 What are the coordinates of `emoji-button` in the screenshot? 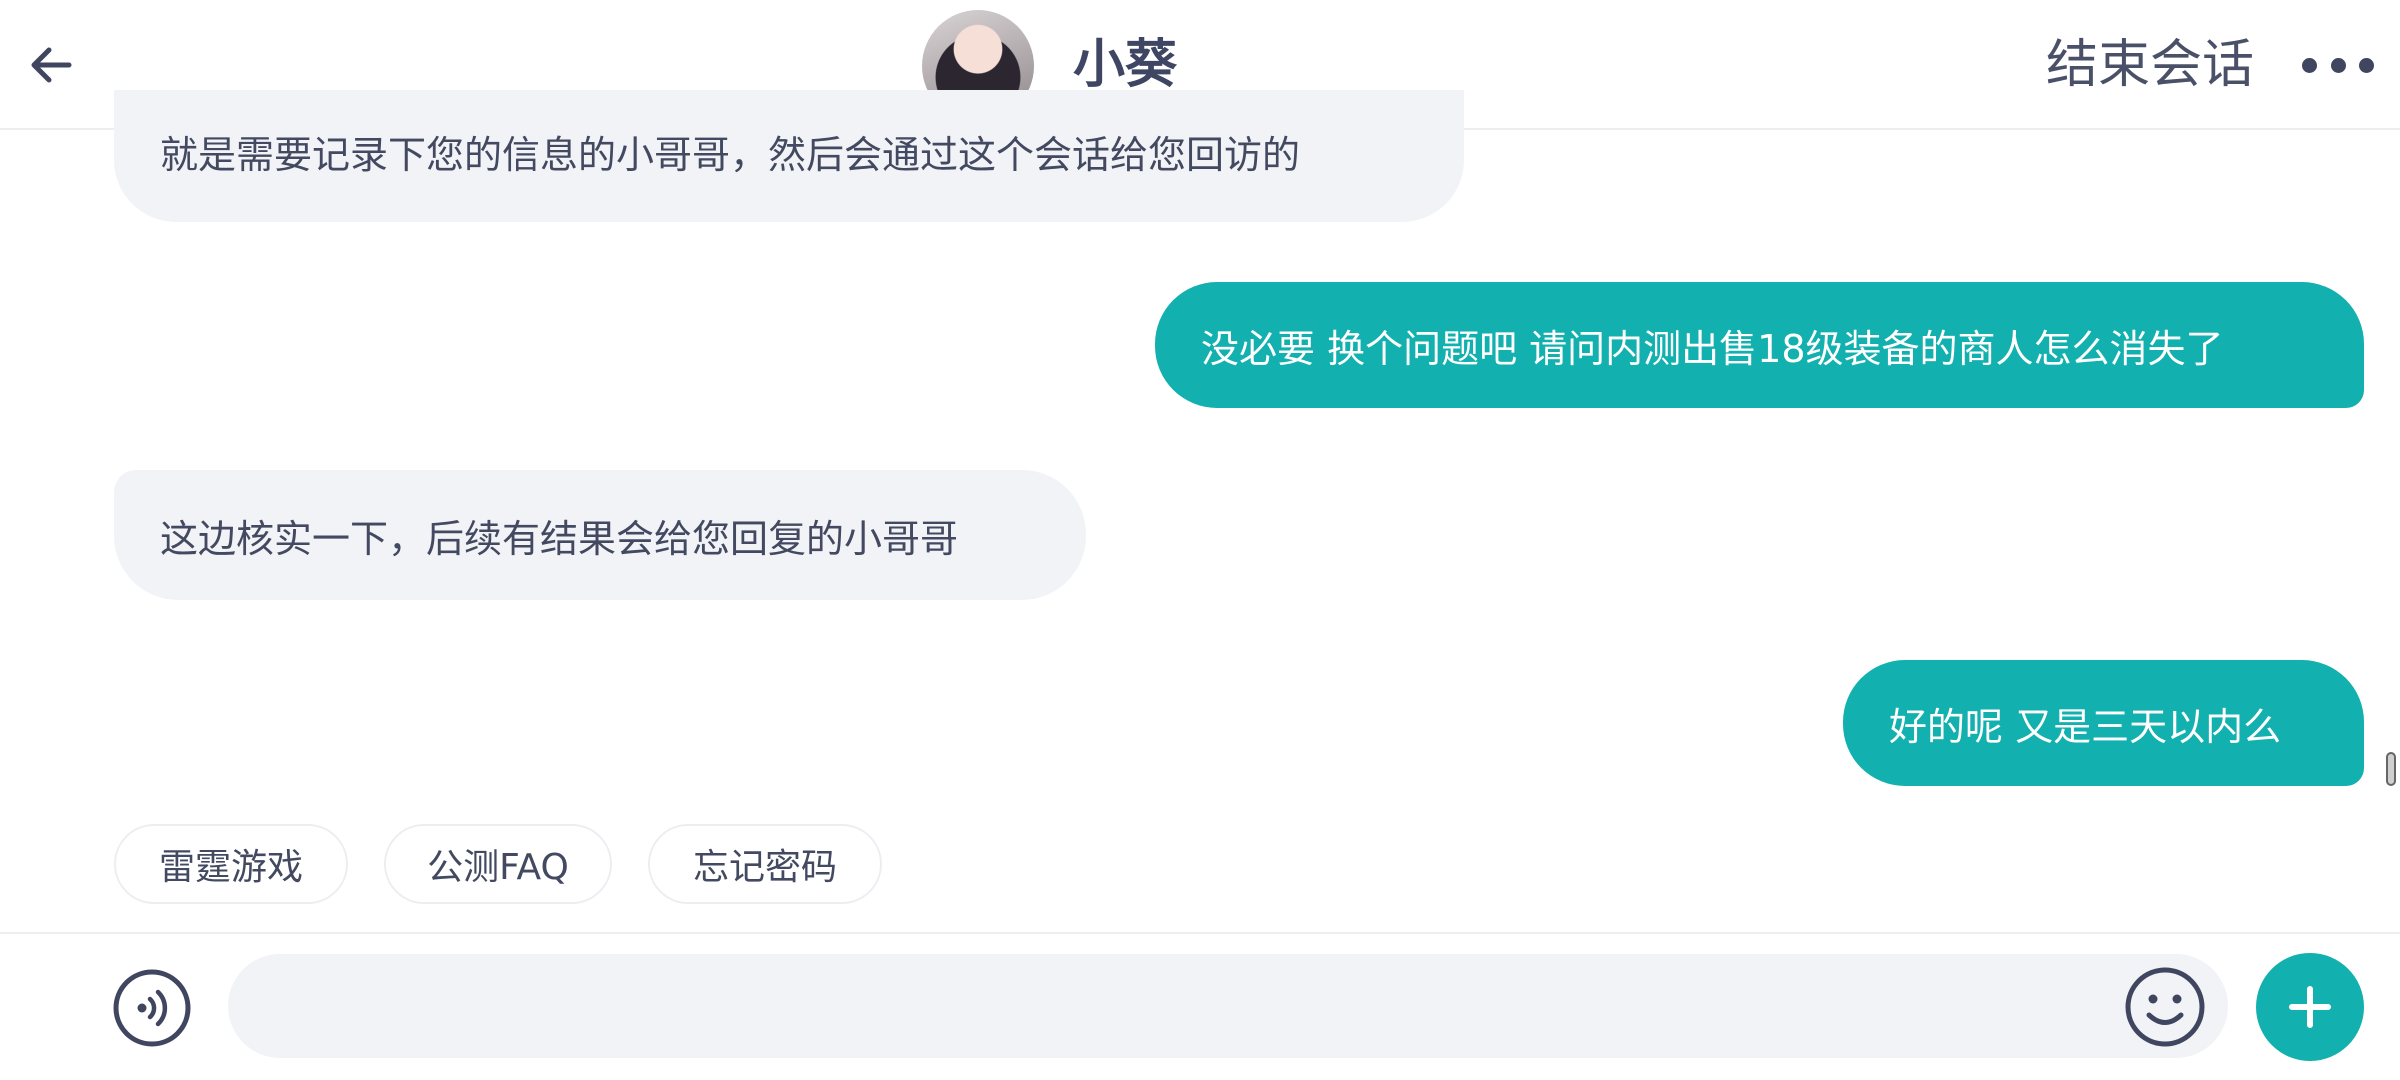 It's located at (2165, 1007).